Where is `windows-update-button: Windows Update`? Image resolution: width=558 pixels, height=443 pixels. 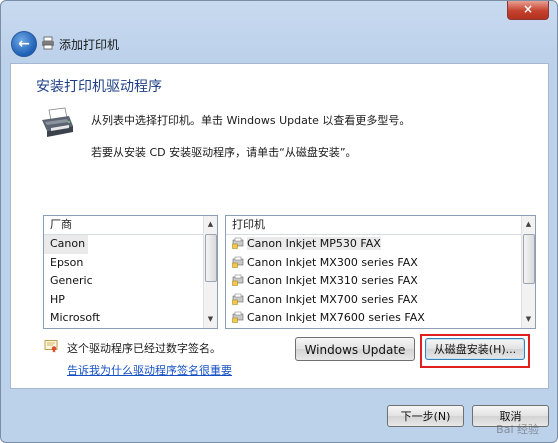 windows-update-button: Windows Update is located at coordinates (355, 349).